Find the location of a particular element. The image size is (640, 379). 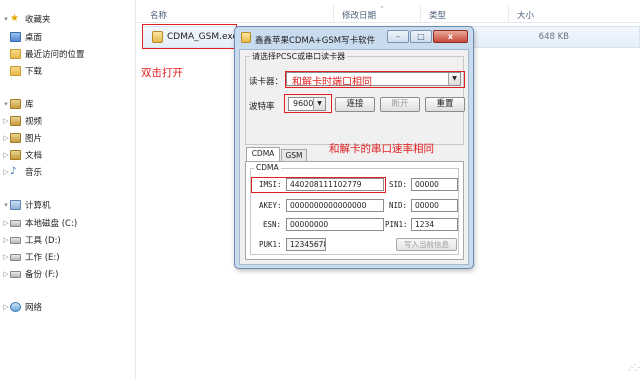

reset-button: 重置 is located at coordinates (445, 104).